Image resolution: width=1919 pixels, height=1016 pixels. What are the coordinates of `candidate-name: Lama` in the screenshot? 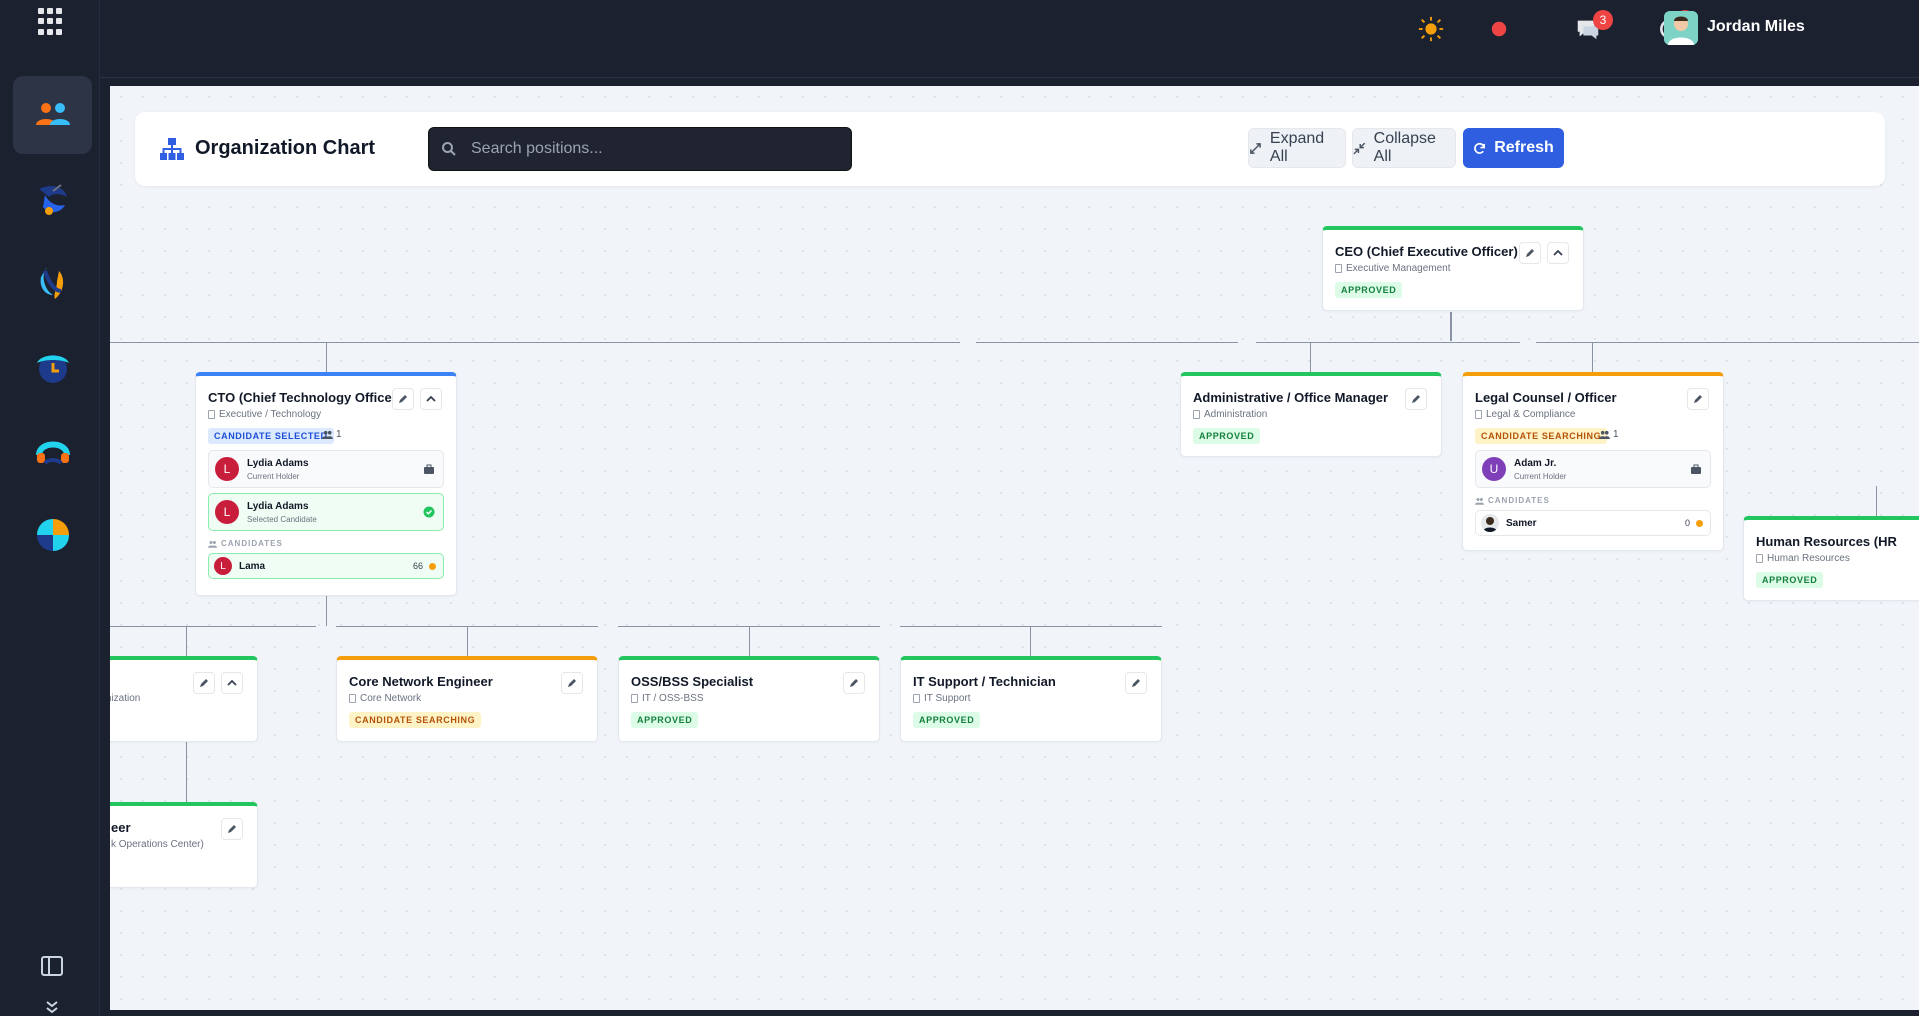 It's located at (252, 566).